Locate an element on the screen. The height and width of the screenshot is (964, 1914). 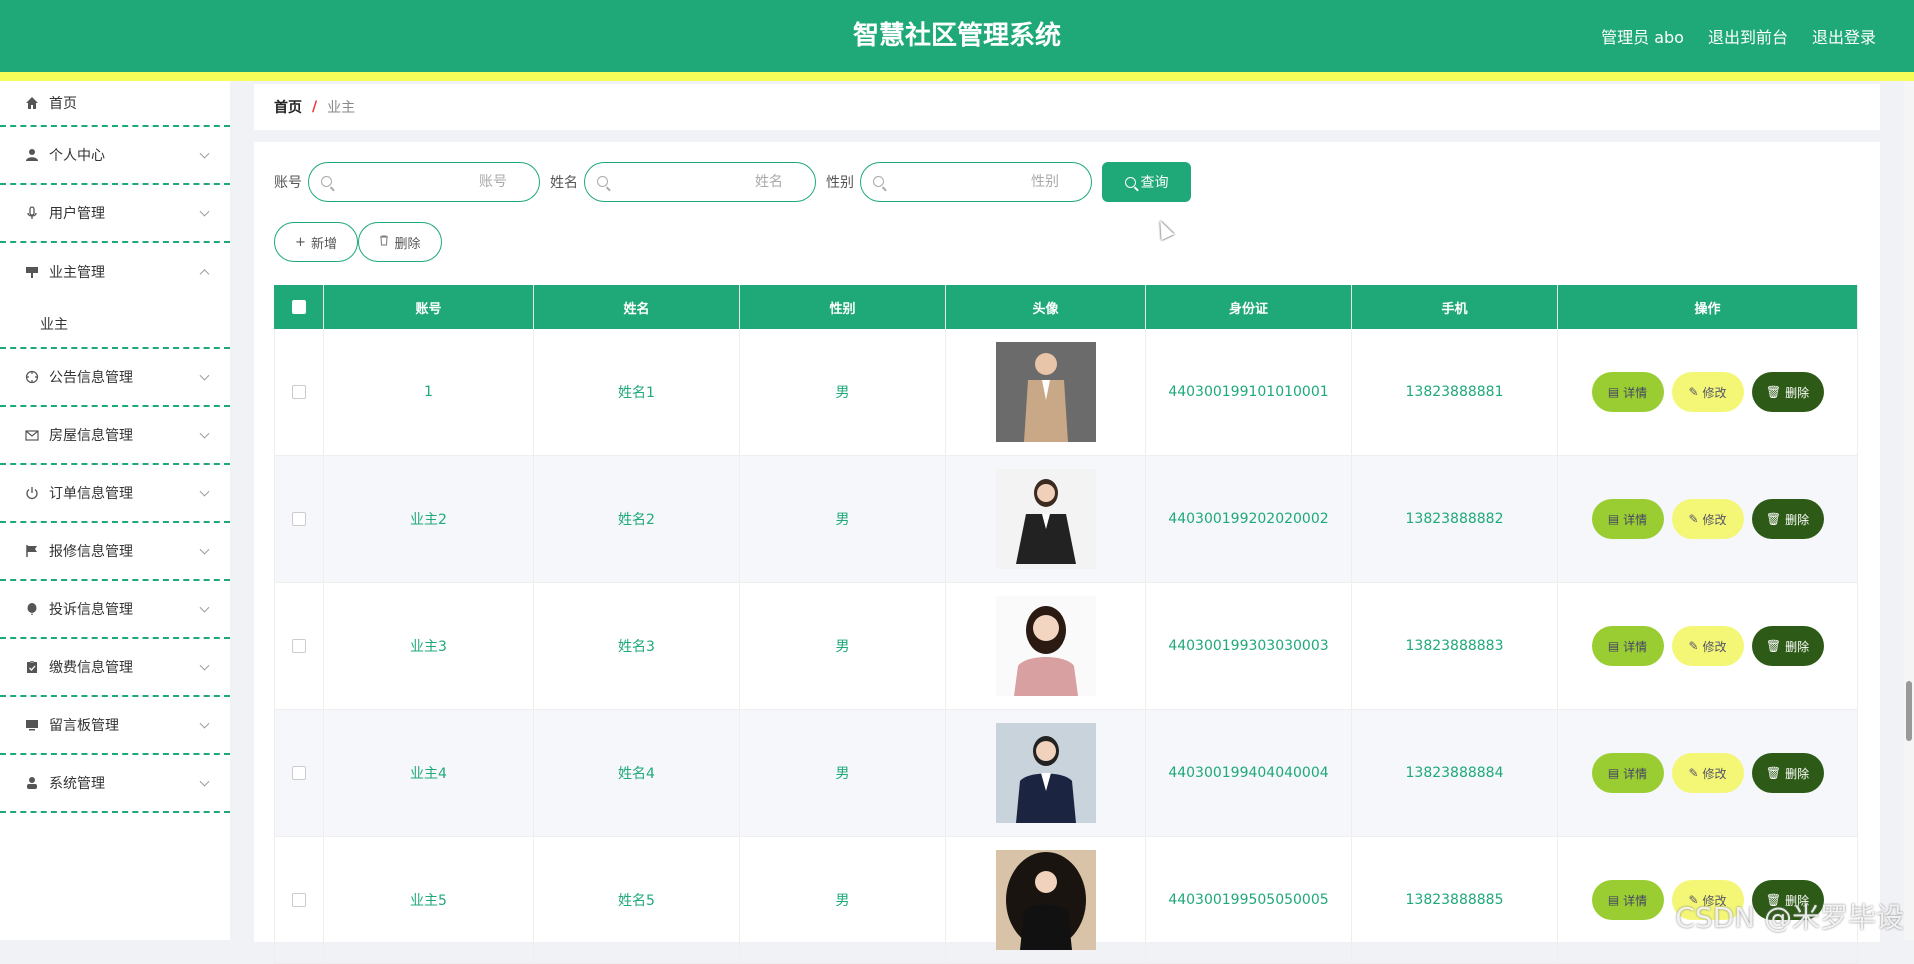
account-cell: 业主4 is located at coordinates (429, 773).